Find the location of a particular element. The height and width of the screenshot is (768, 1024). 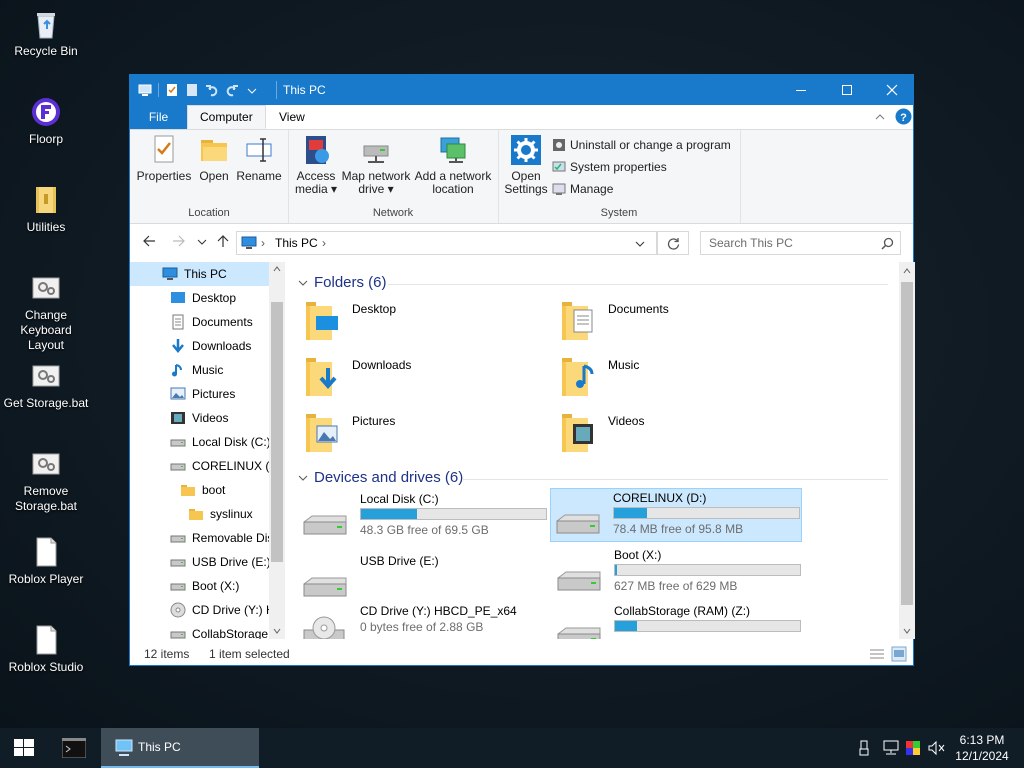

map-drive-label-2: drive ▾ is located at coordinates (376, 189).